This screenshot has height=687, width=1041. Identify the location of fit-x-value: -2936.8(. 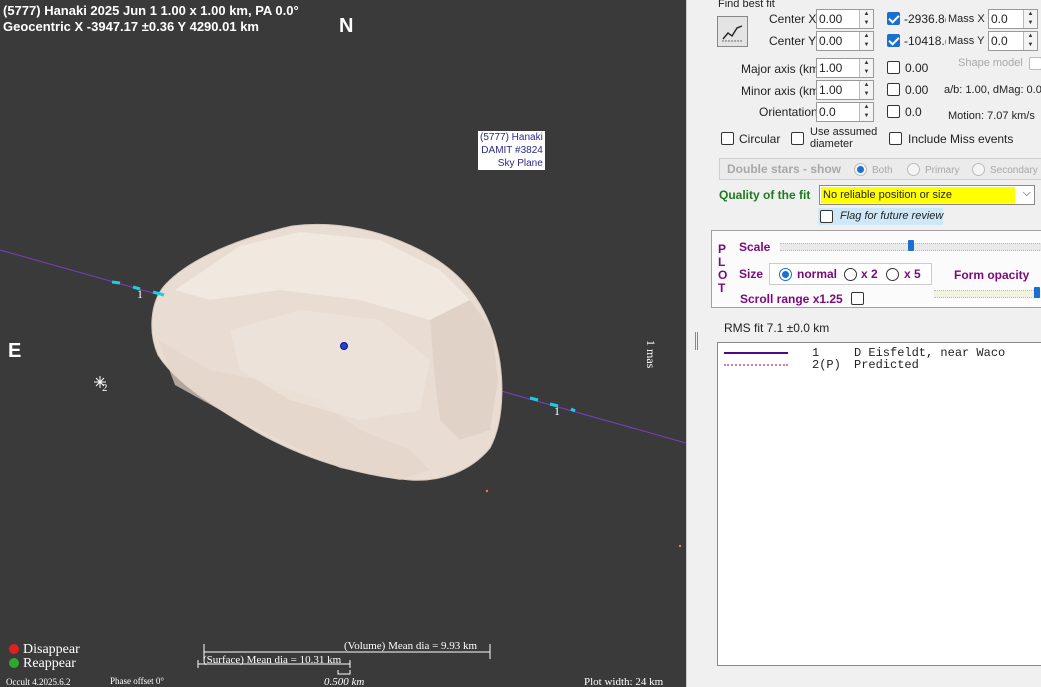
(925, 19).